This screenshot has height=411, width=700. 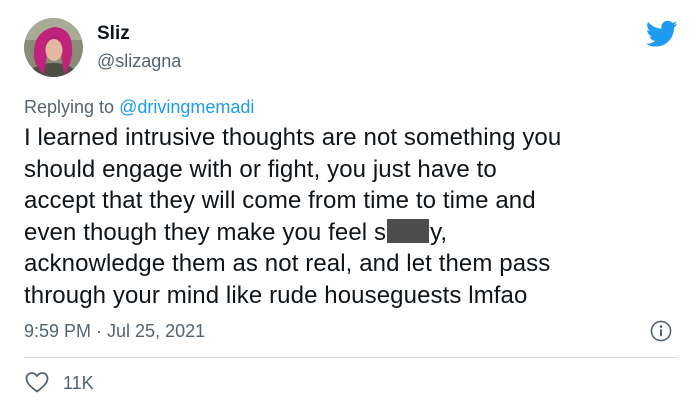 What do you see at coordinates (408, 230) in the screenshot?
I see `censor-bar` at bounding box center [408, 230].